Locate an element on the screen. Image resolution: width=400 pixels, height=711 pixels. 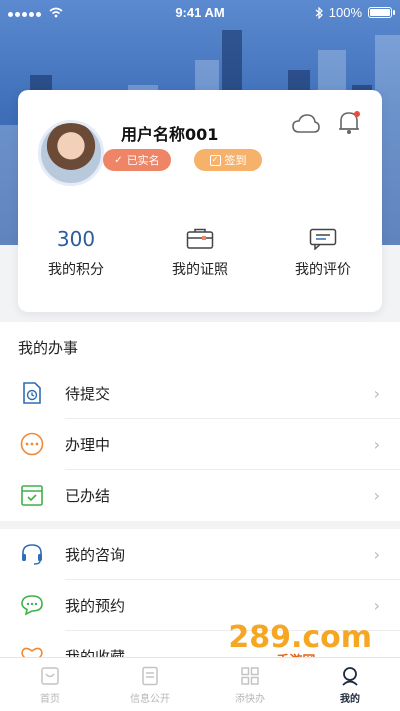
wallet-icon is located at coordinates (200, 238).